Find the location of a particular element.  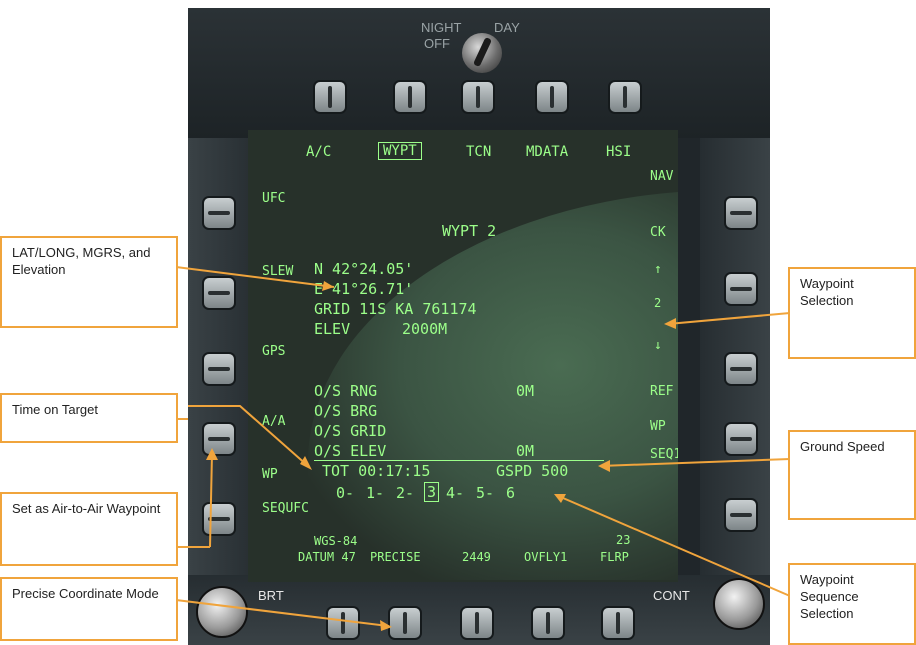

latitude: N 42°24.05' is located at coordinates (364, 269).